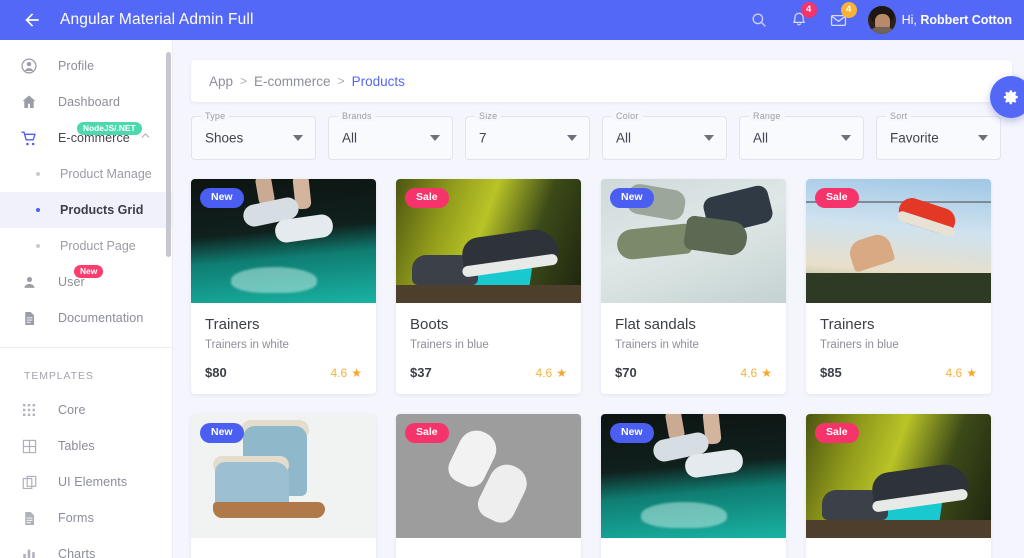 The width and height of the screenshot is (1024, 558). What do you see at coordinates (799, 19) in the screenshot?
I see `notifications-button: 4` at bounding box center [799, 19].